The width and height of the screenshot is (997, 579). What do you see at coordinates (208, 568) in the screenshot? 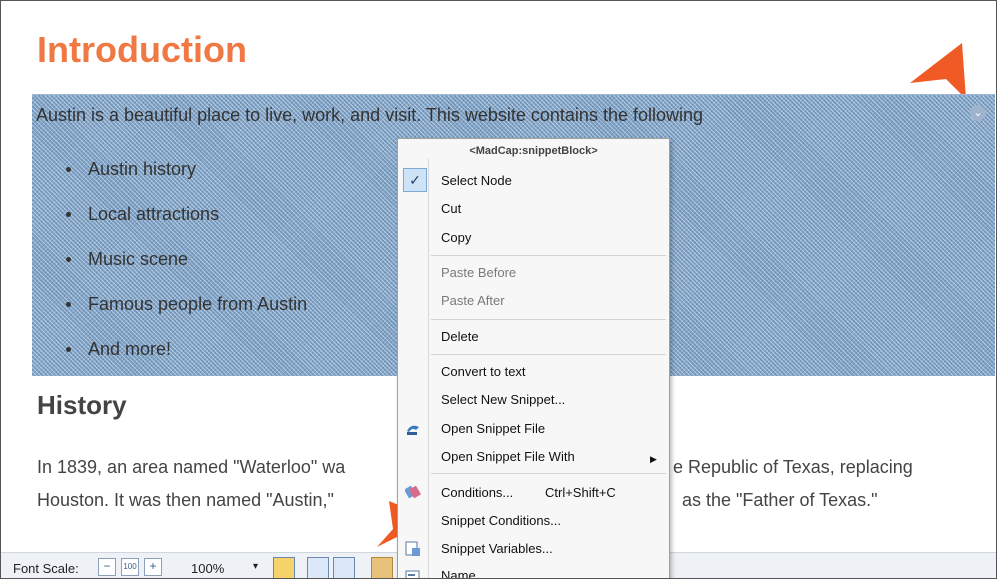
I see `zoom-level: 100%` at bounding box center [208, 568].